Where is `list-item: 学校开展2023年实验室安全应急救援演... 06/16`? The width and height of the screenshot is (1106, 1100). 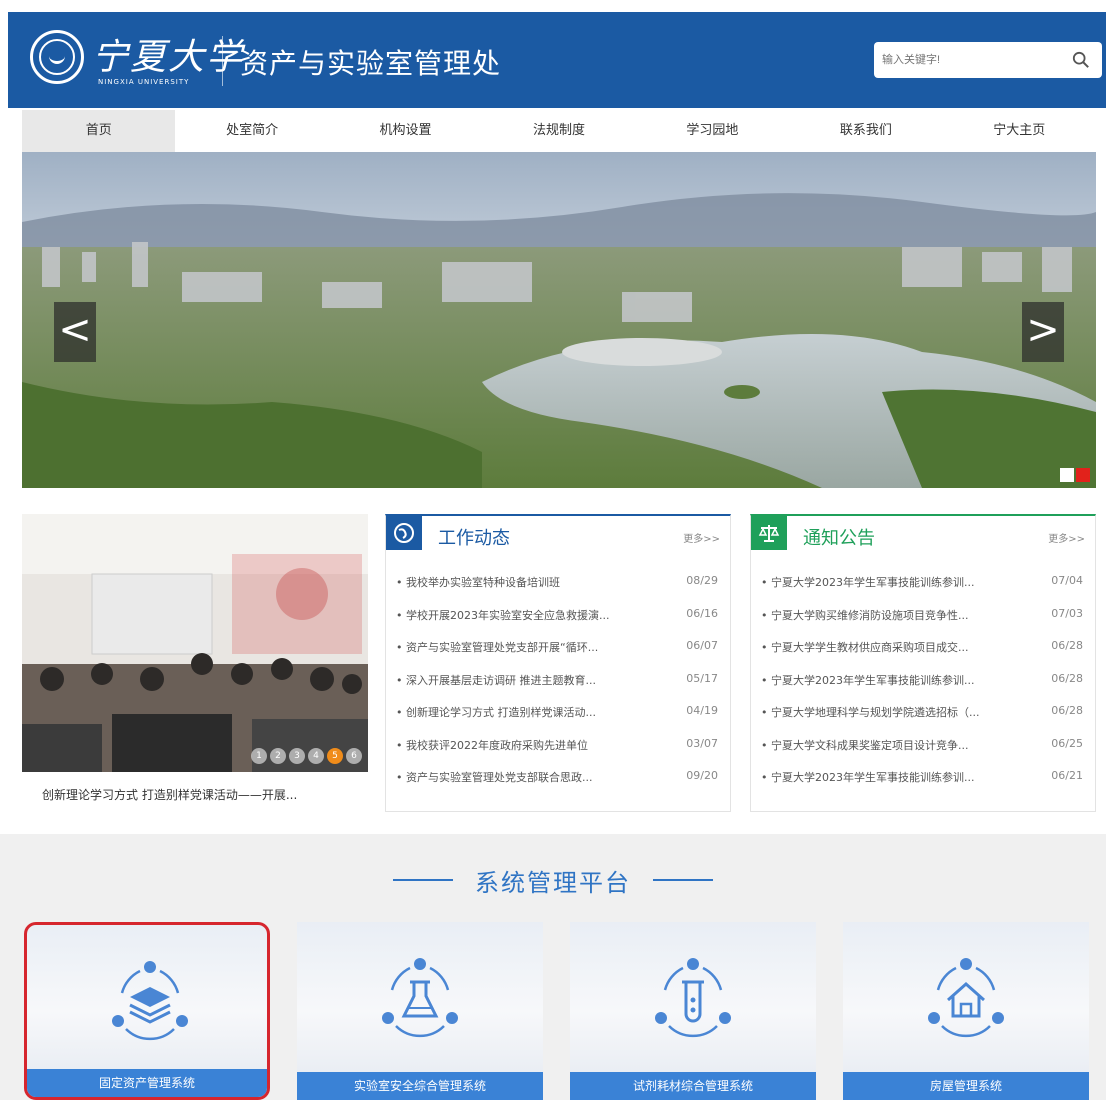 list-item: 学校开展2023年实验室安全应急救援演... 06/16 is located at coordinates (557, 623).